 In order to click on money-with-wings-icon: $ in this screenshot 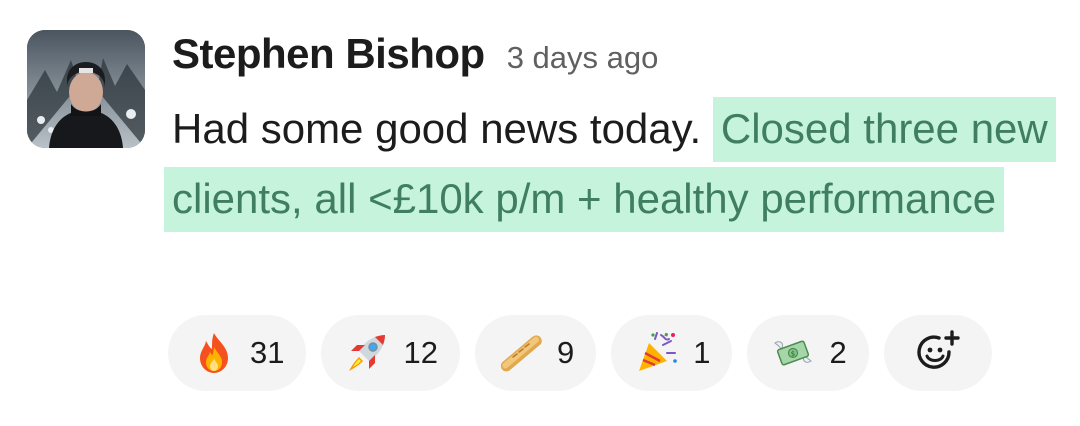, I will do `click(793, 353)`.